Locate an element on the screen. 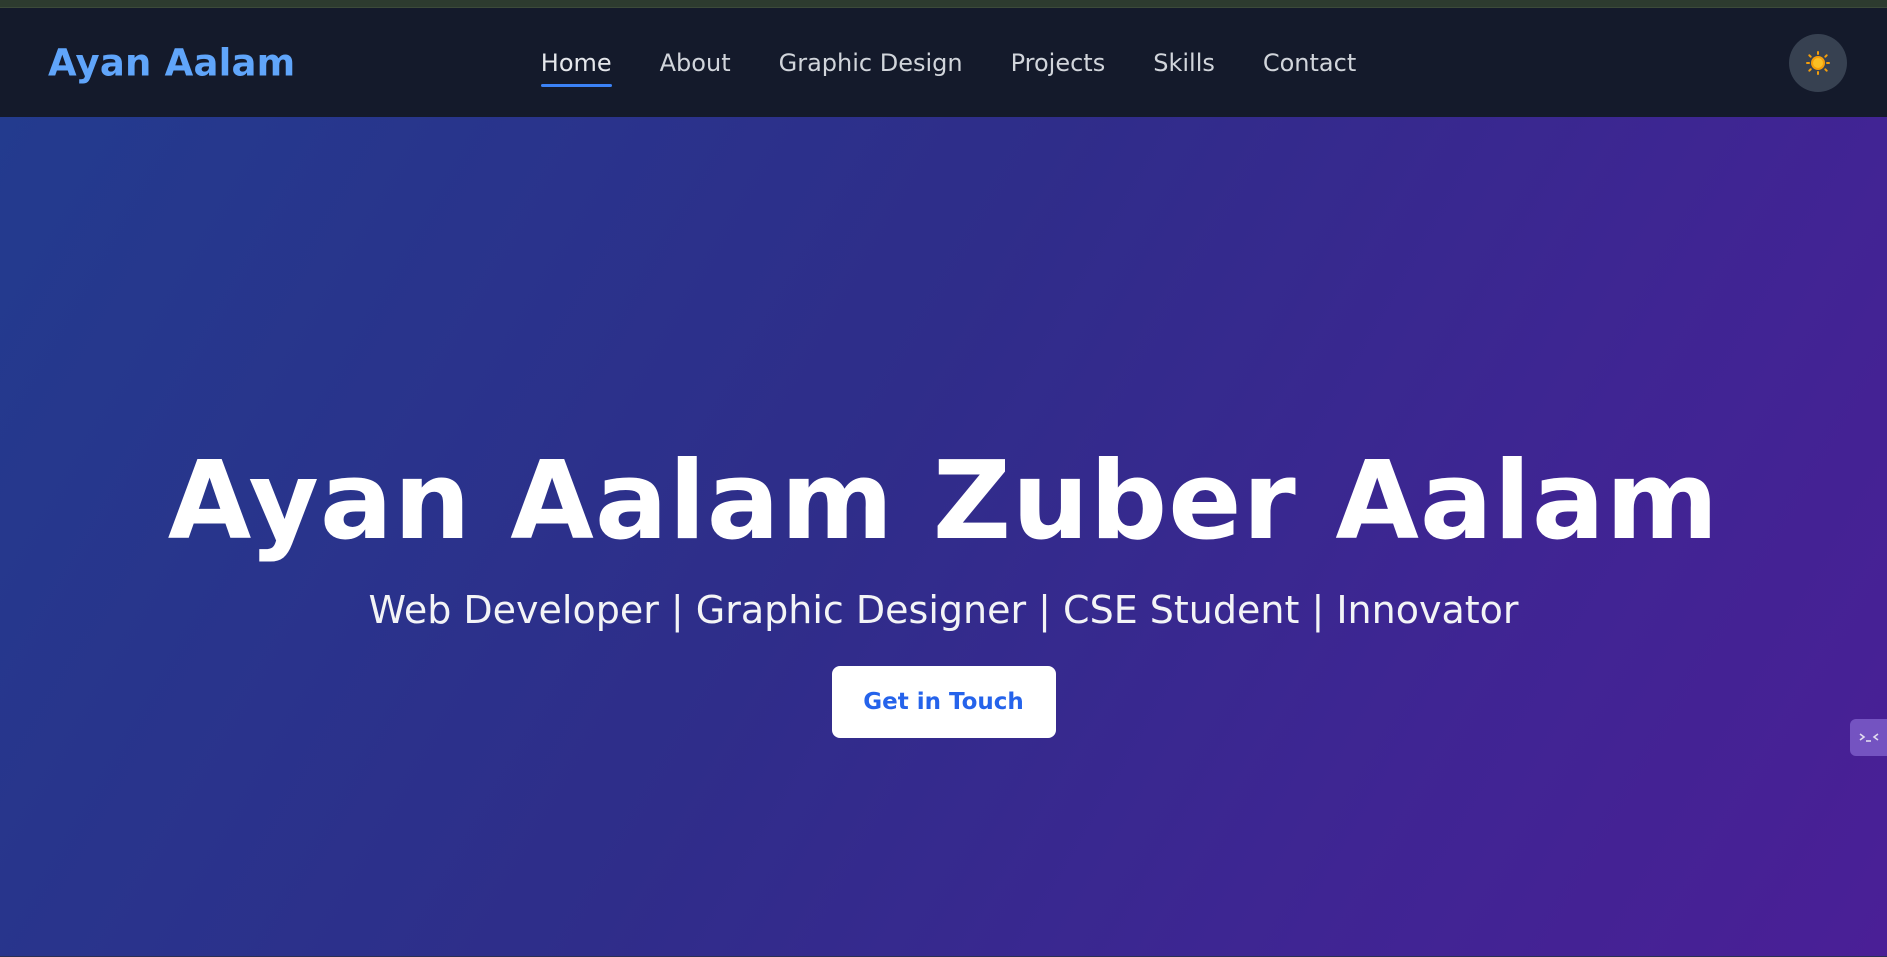  theme-toggle-button is located at coordinates (1818, 62).